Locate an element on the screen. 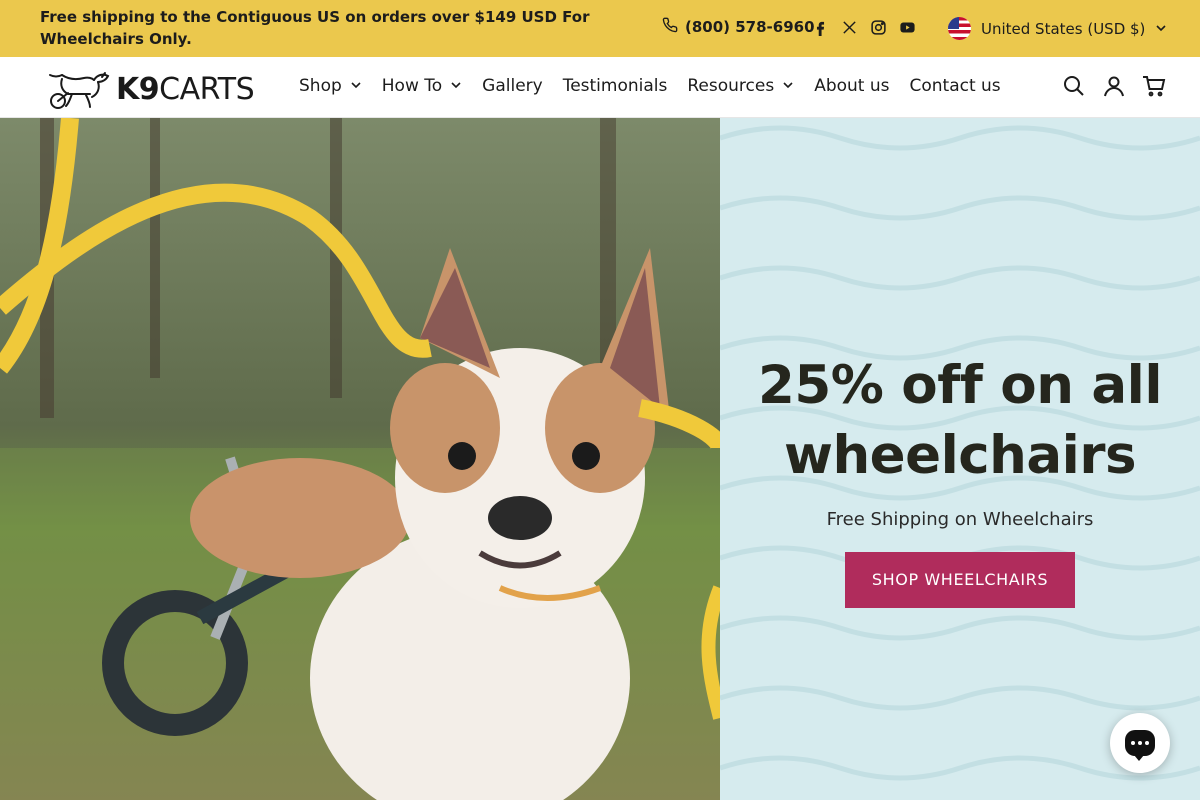  hero-title-line-2: wheelchairs is located at coordinates (960, 455).